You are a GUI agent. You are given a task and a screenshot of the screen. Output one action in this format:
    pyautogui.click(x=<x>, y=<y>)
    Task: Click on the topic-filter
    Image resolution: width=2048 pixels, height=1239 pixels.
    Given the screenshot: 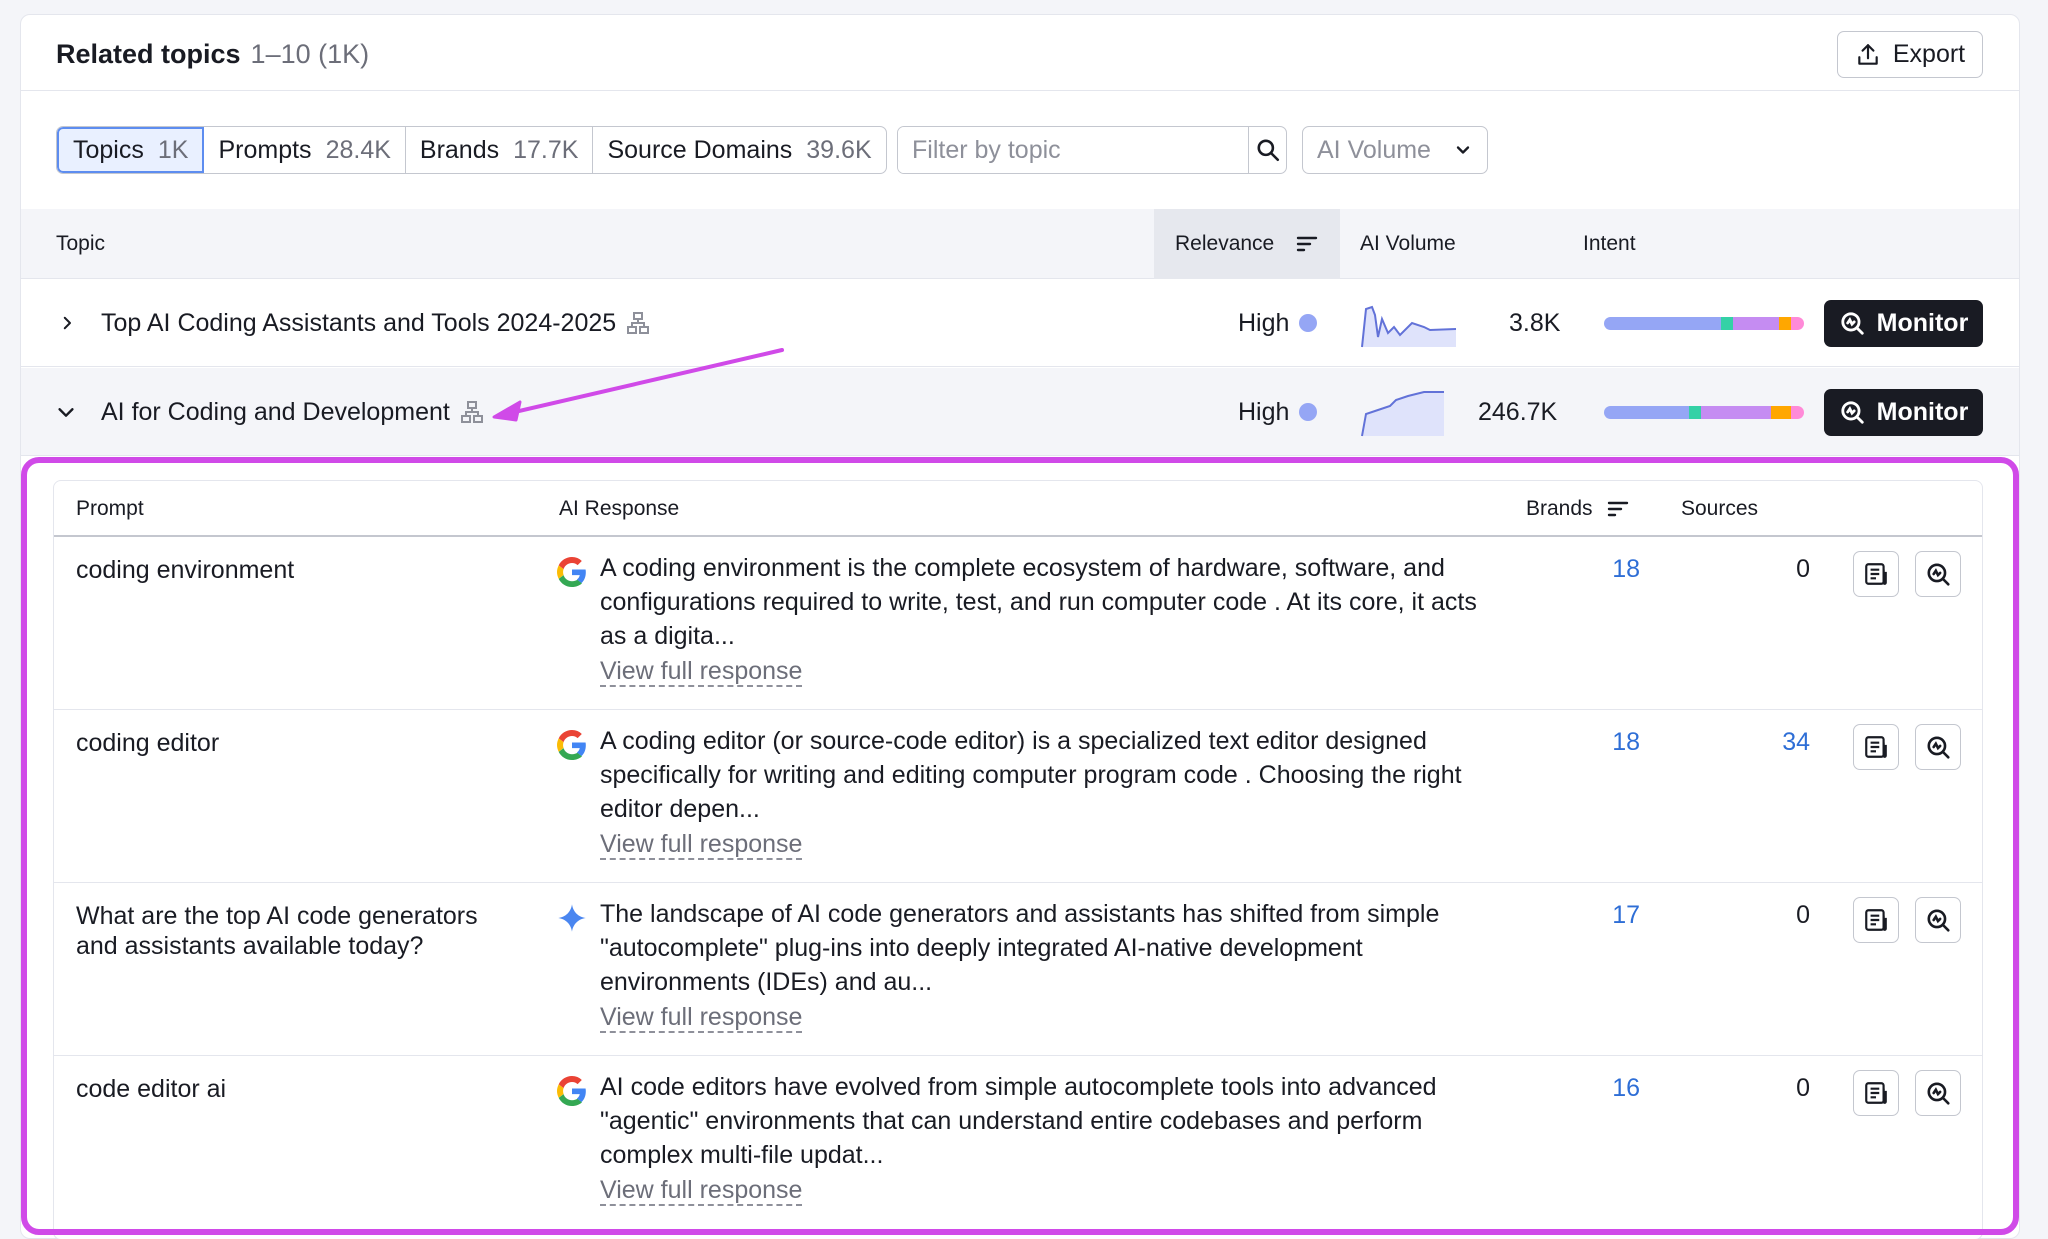 What is the action you would take?
    pyautogui.click(x=1092, y=150)
    